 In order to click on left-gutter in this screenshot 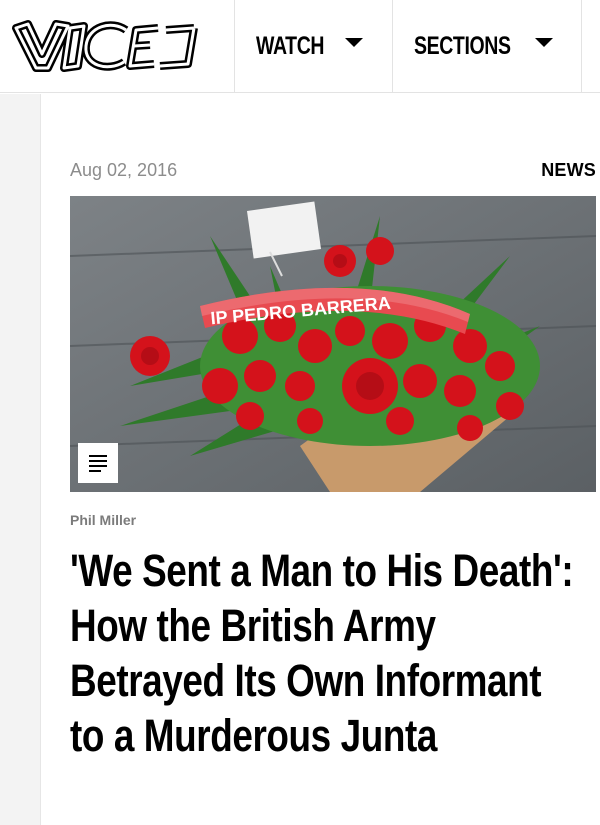, I will do `click(20, 459)`.